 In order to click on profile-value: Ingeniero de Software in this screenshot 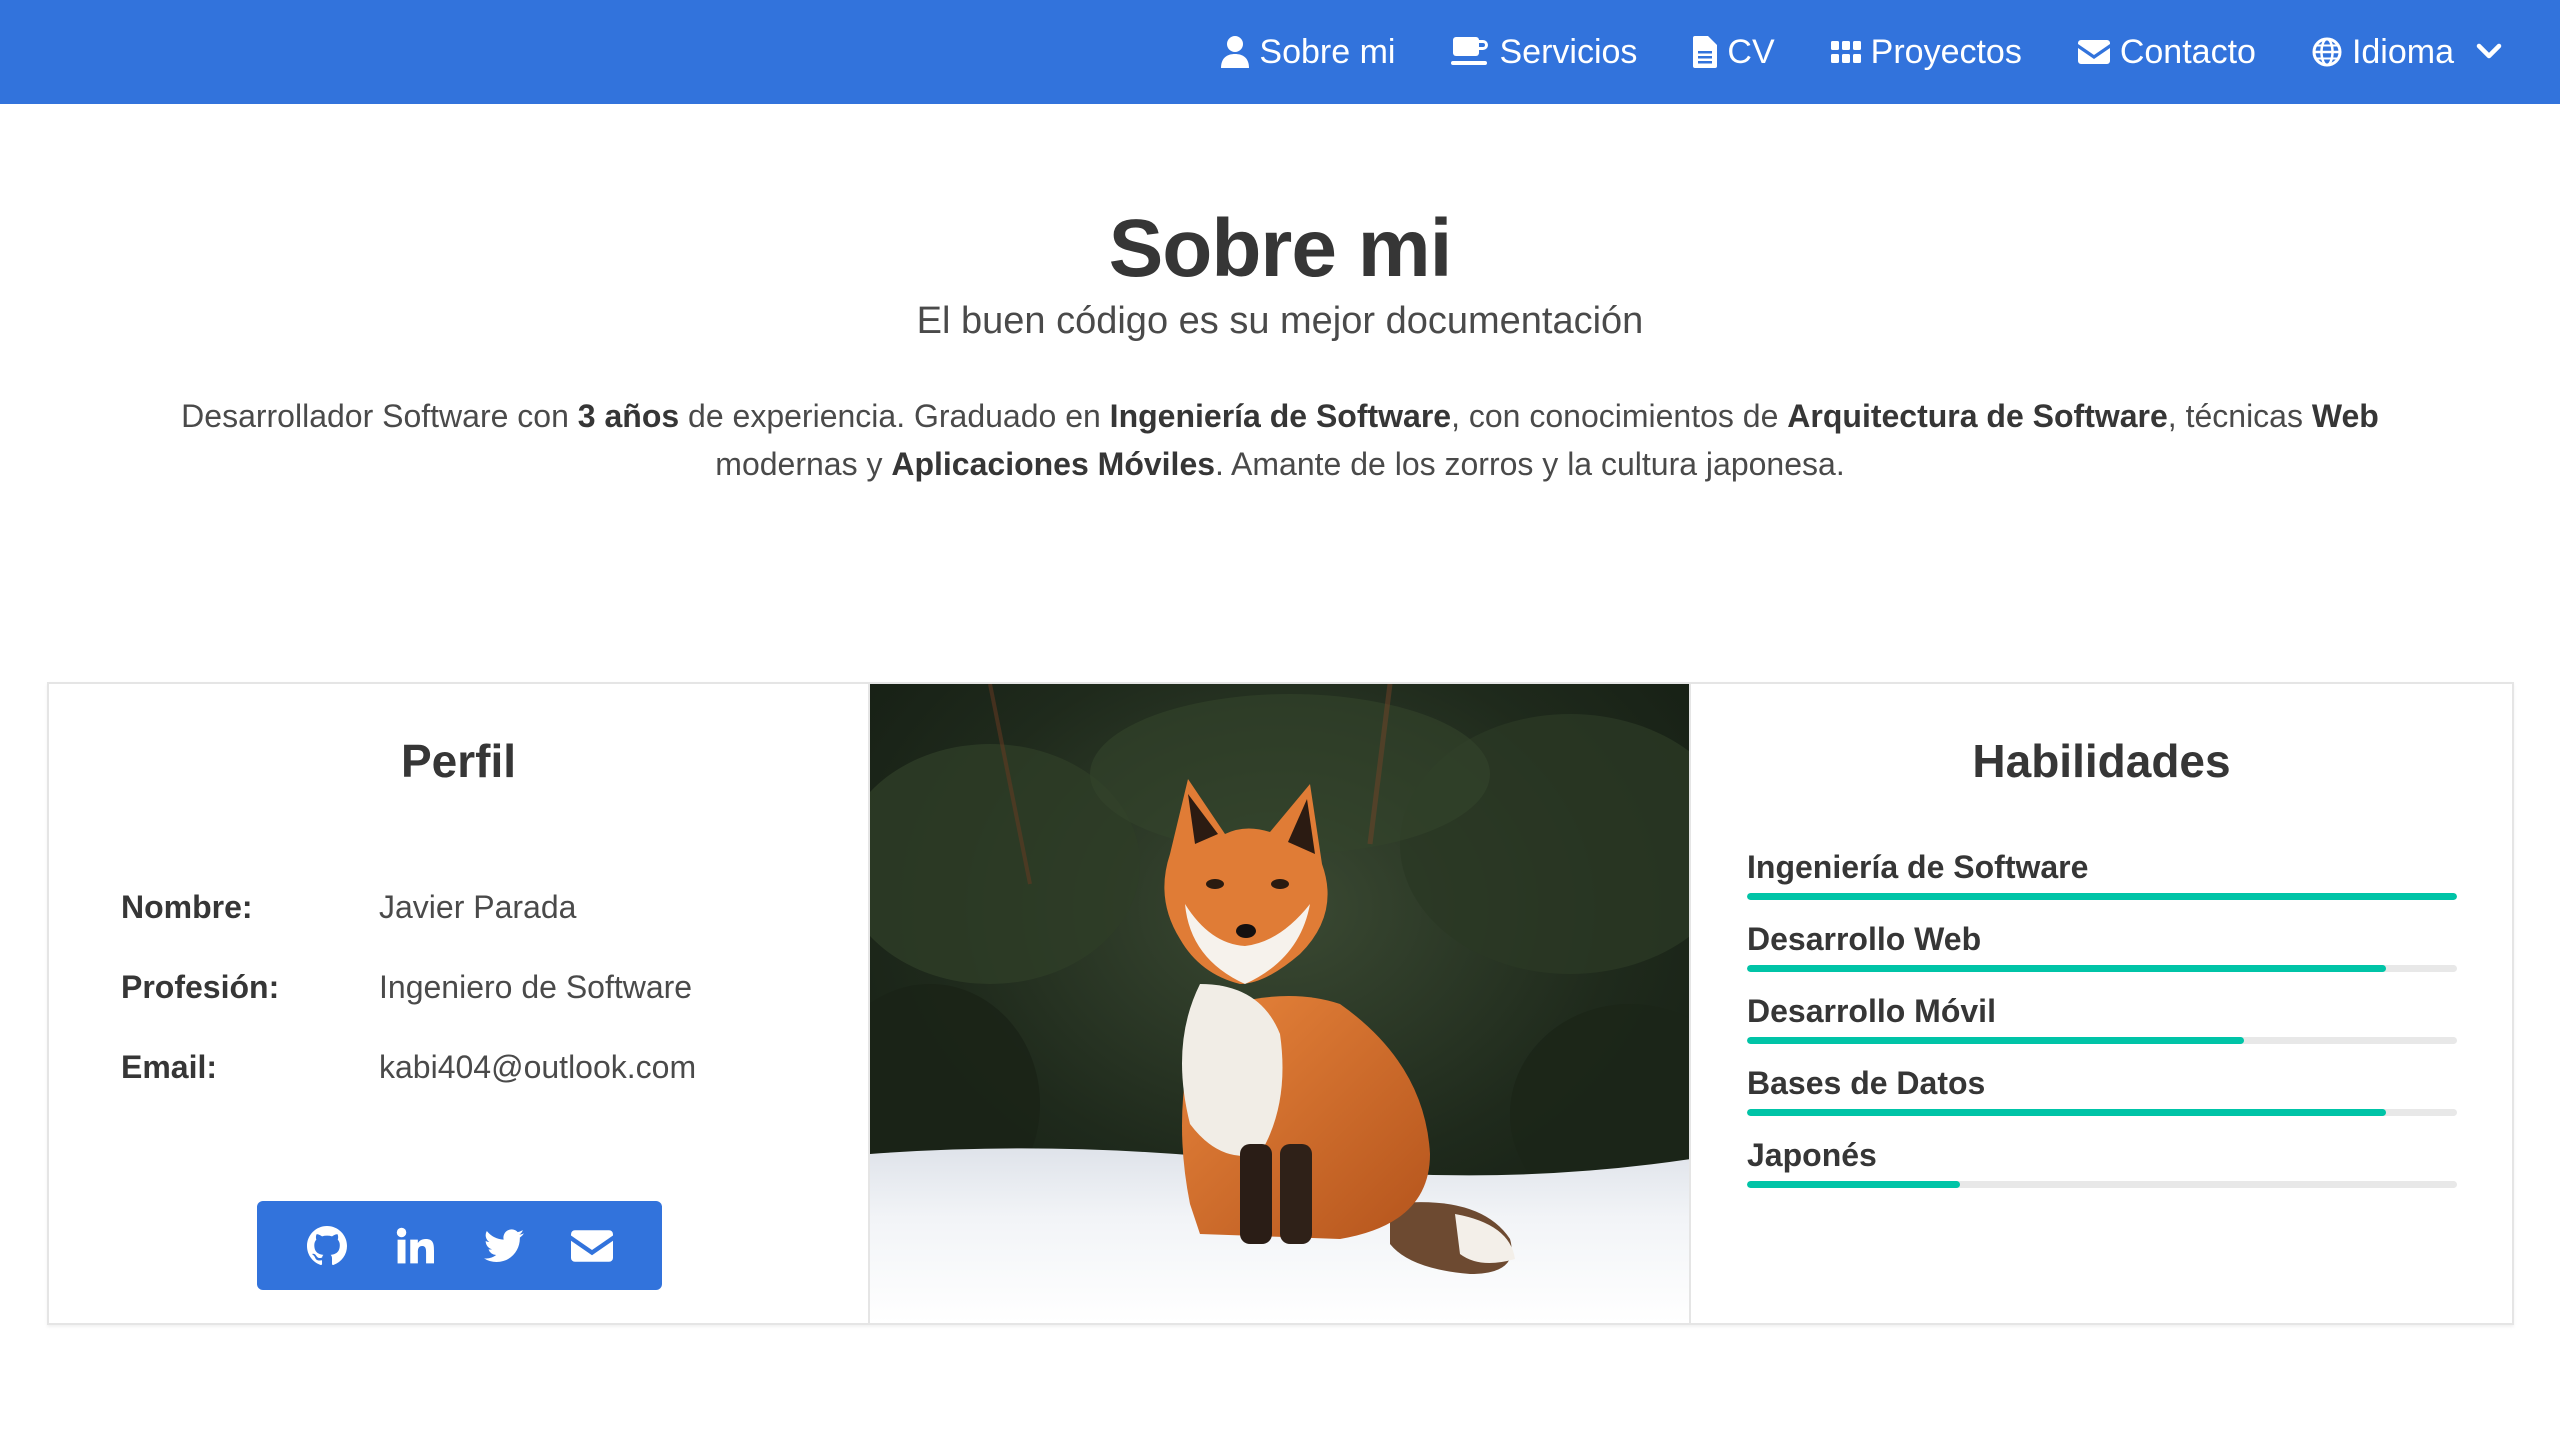, I will do `click(536, 987)`.